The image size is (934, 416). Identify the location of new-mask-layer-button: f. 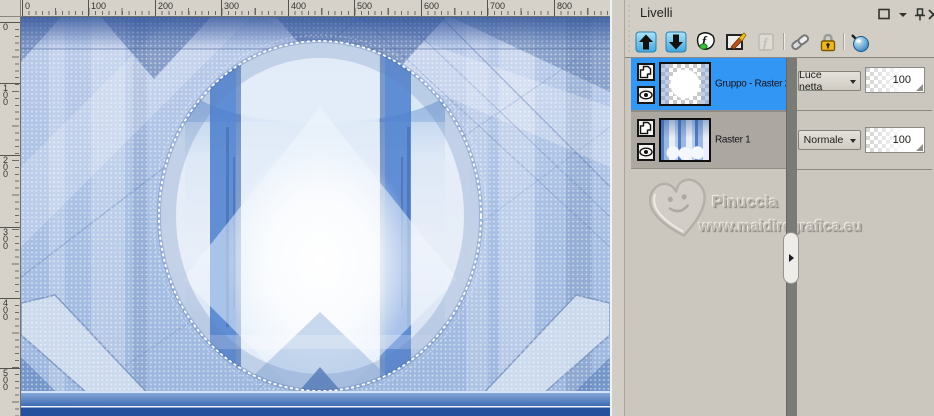
(706, 42).